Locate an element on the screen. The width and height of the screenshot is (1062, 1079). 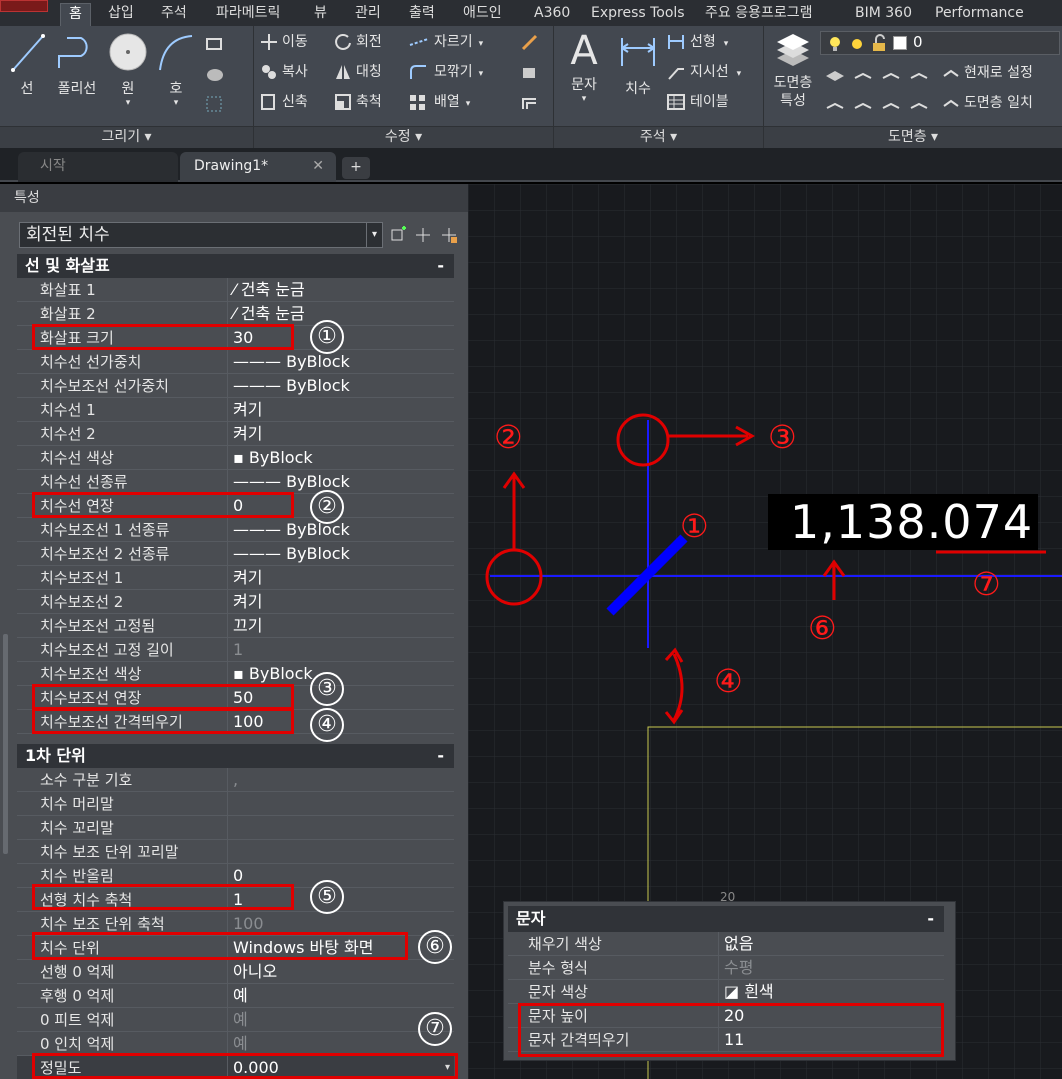
circle-tool: 원 ▾ is located at coordinates (128, 69).